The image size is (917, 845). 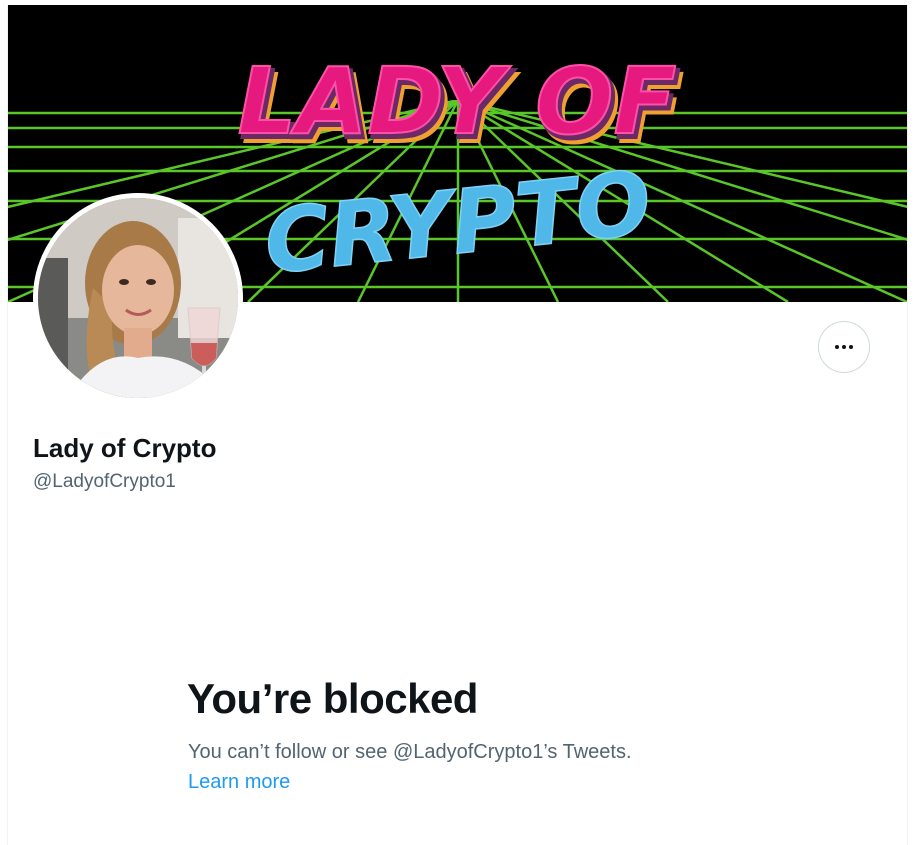 I want to click on profile-handle: @LadyofCrypto1, so click(x=104, y=481).